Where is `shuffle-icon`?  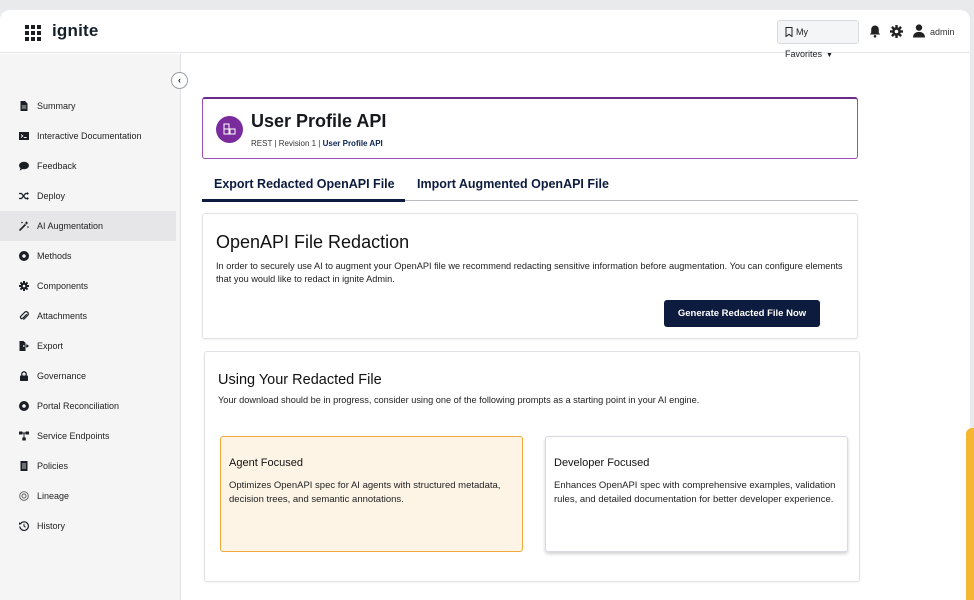 shuffle-icon is located at coordinates (24, 196).